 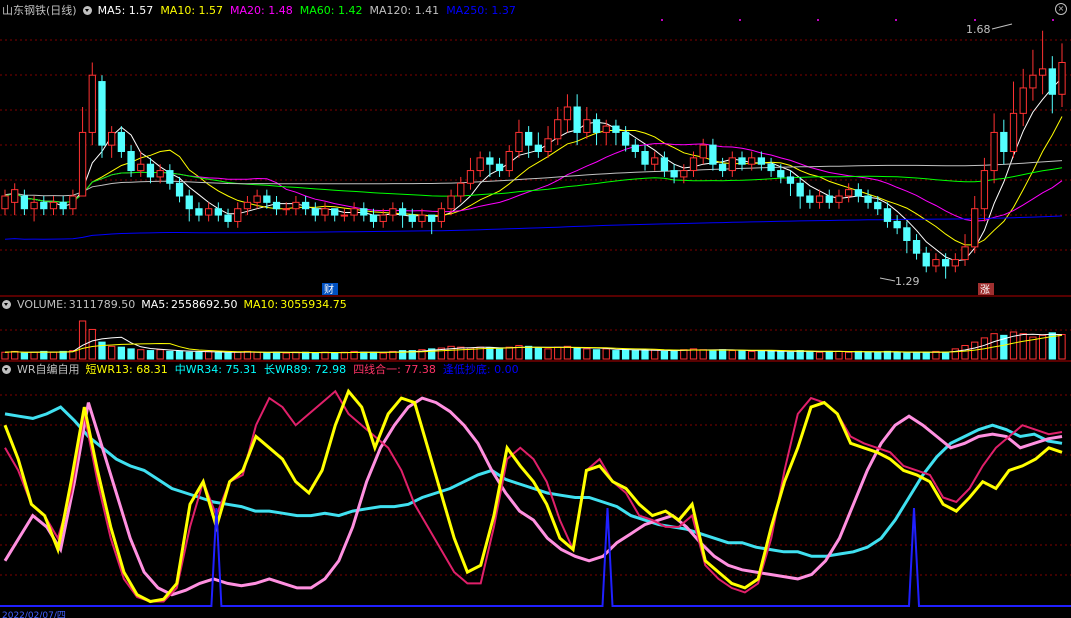 I want to click on high-price-label: 1.68, so click(x=978, y=29).